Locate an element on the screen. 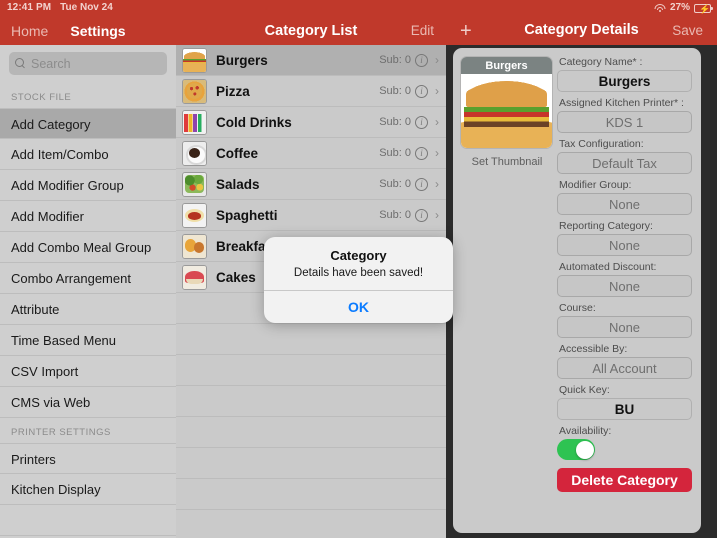  breakfast-thumbnail is located at coordinates (194, 246).